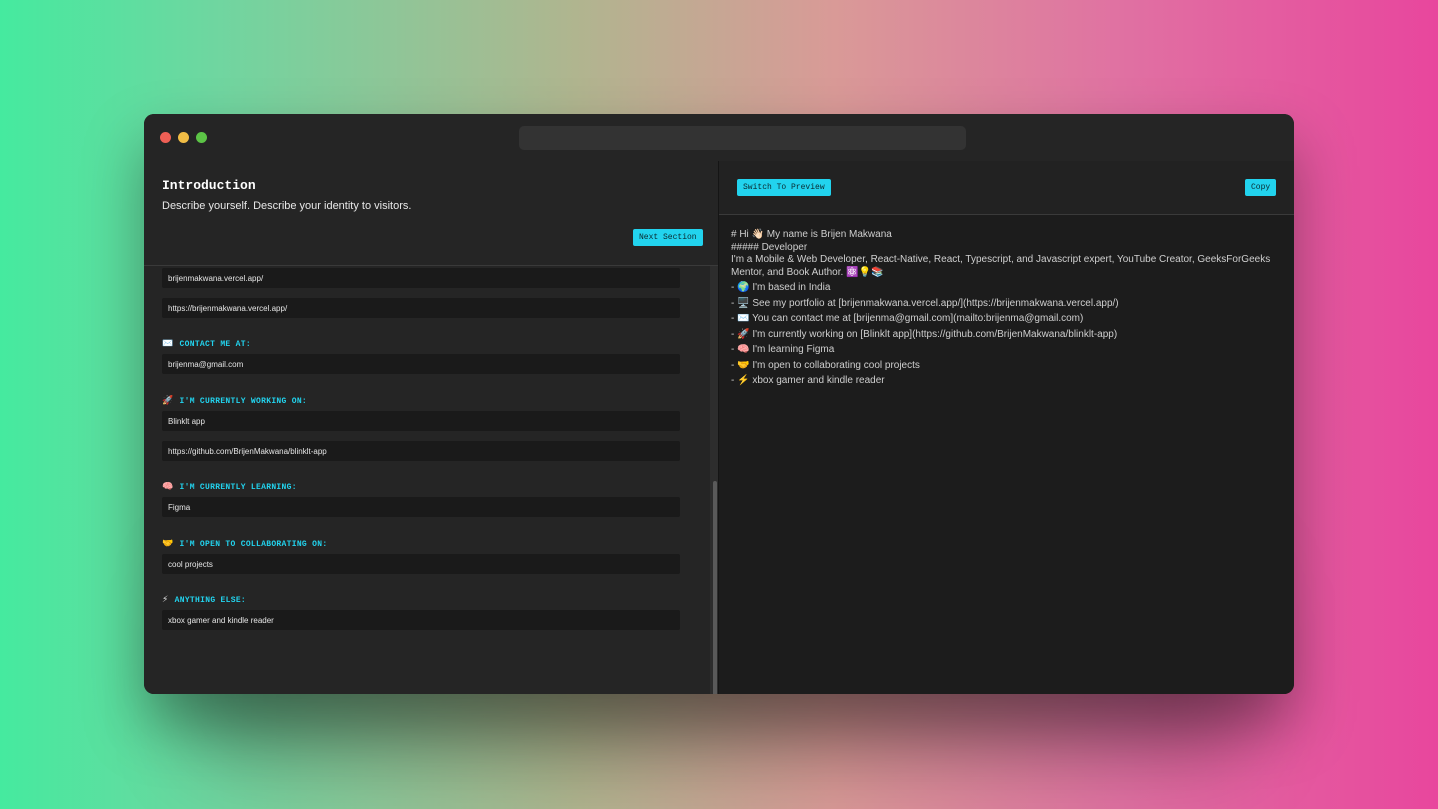  What do you see at coordinates (784, 187) in the screenshot?
I see `switch-to-preview-button: Switch To Preview` at bounding box center [784, 187].